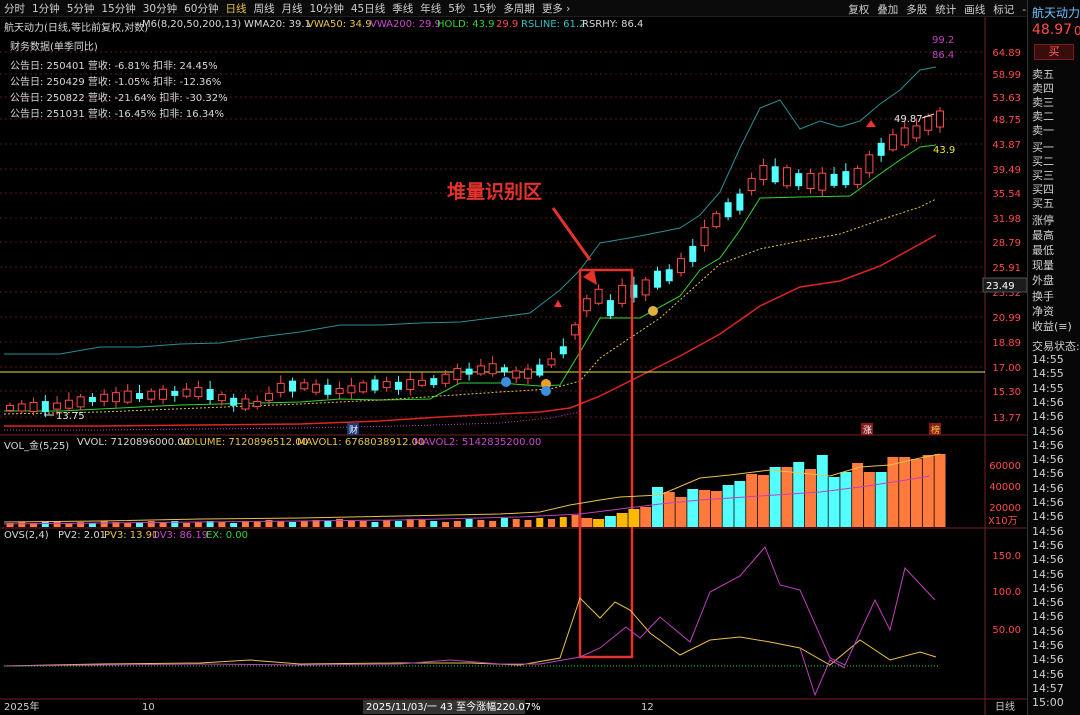 This screenshot has width=1080, height=715. What do you see at coordinates (1052, 30) in the screenshot?
I see `stock-price: 48.97` at bounding box center [1052, 30].